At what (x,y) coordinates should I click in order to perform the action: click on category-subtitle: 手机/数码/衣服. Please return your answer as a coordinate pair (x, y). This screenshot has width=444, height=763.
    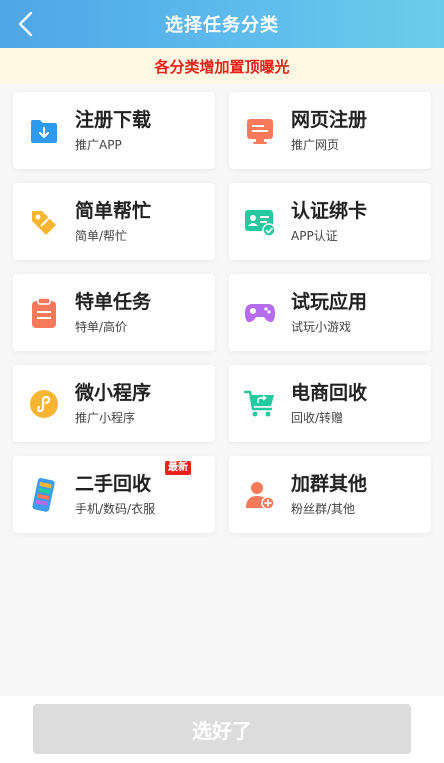
    Looking at the image, I should click on (115, 509).